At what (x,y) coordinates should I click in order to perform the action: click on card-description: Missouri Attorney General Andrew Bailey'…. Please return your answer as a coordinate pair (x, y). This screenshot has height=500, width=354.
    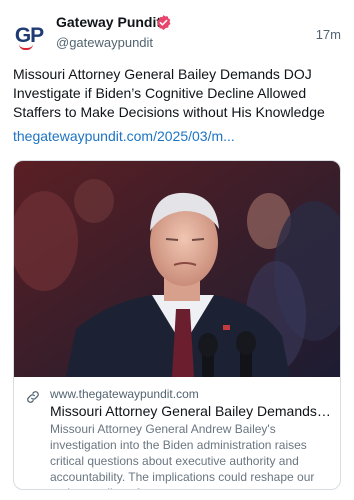
    Looking at the image, I should click on (182, 455).